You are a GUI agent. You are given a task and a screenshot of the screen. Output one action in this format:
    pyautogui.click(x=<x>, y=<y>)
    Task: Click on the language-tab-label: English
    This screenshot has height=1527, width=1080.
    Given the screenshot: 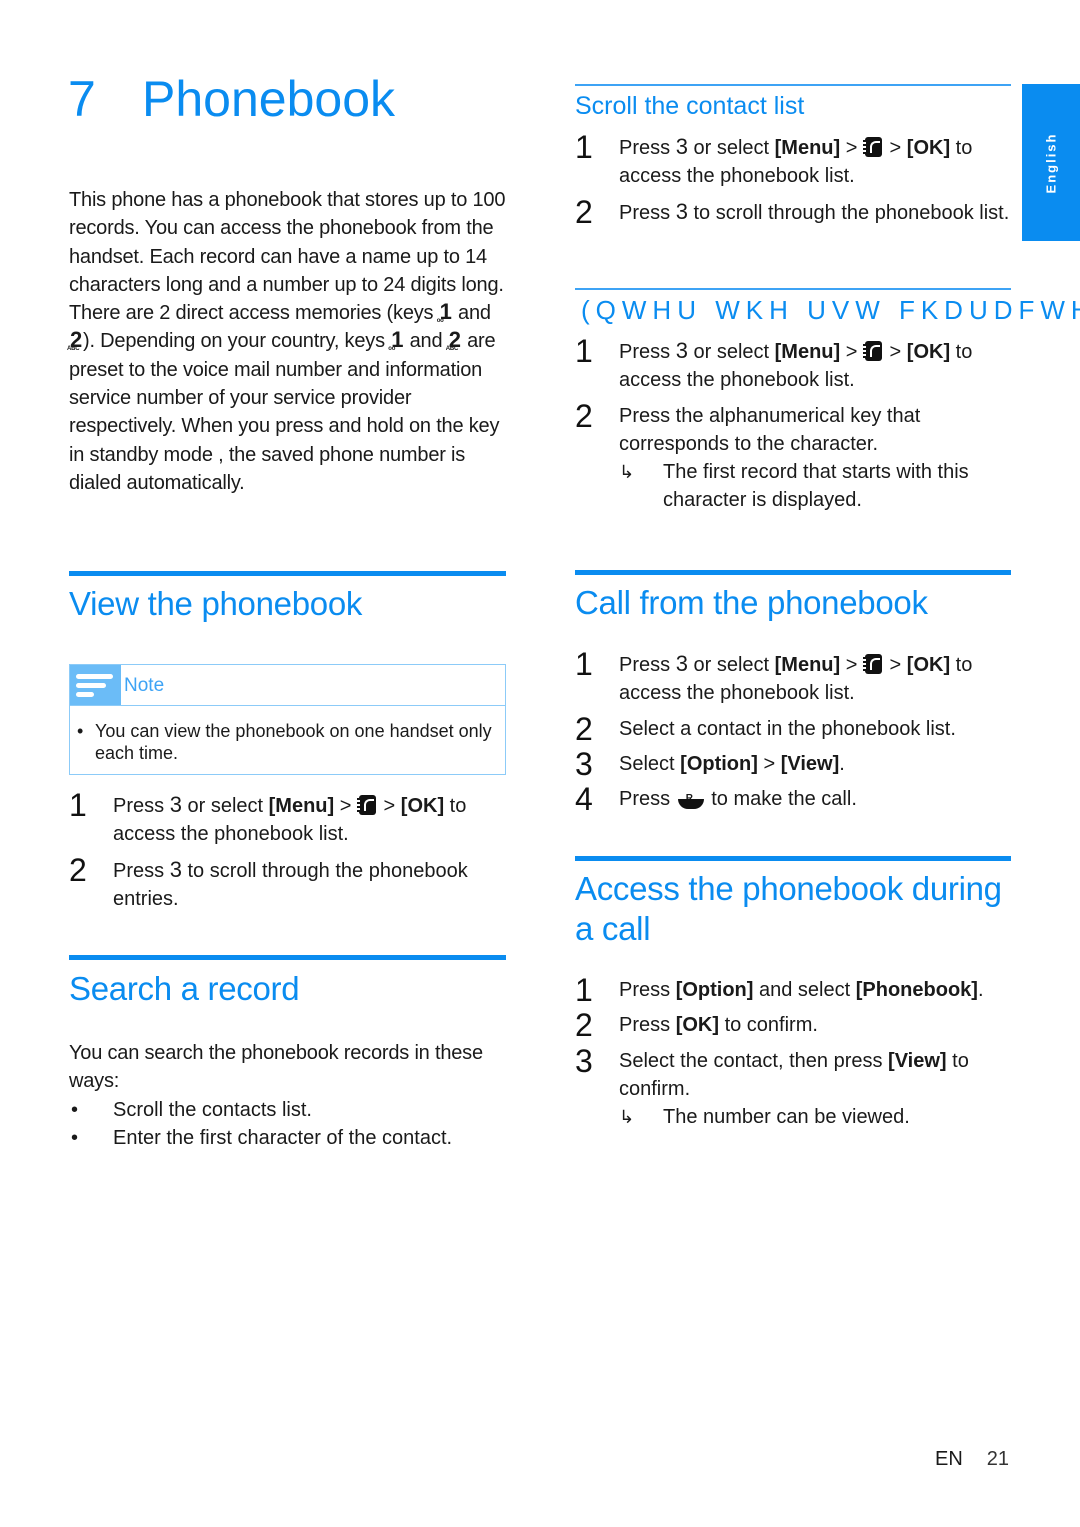 What is the action you would take?
    pyautogui.click(x=1051, y=162)
    